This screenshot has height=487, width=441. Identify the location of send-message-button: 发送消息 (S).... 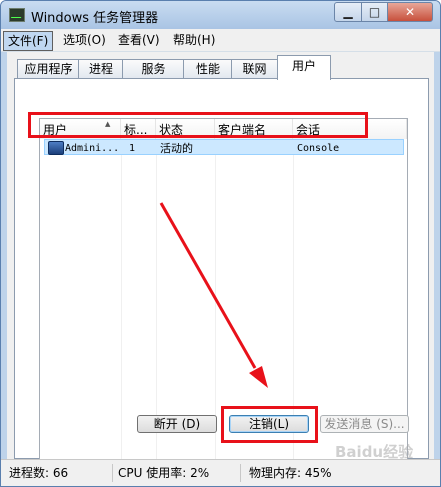
(364, 424).